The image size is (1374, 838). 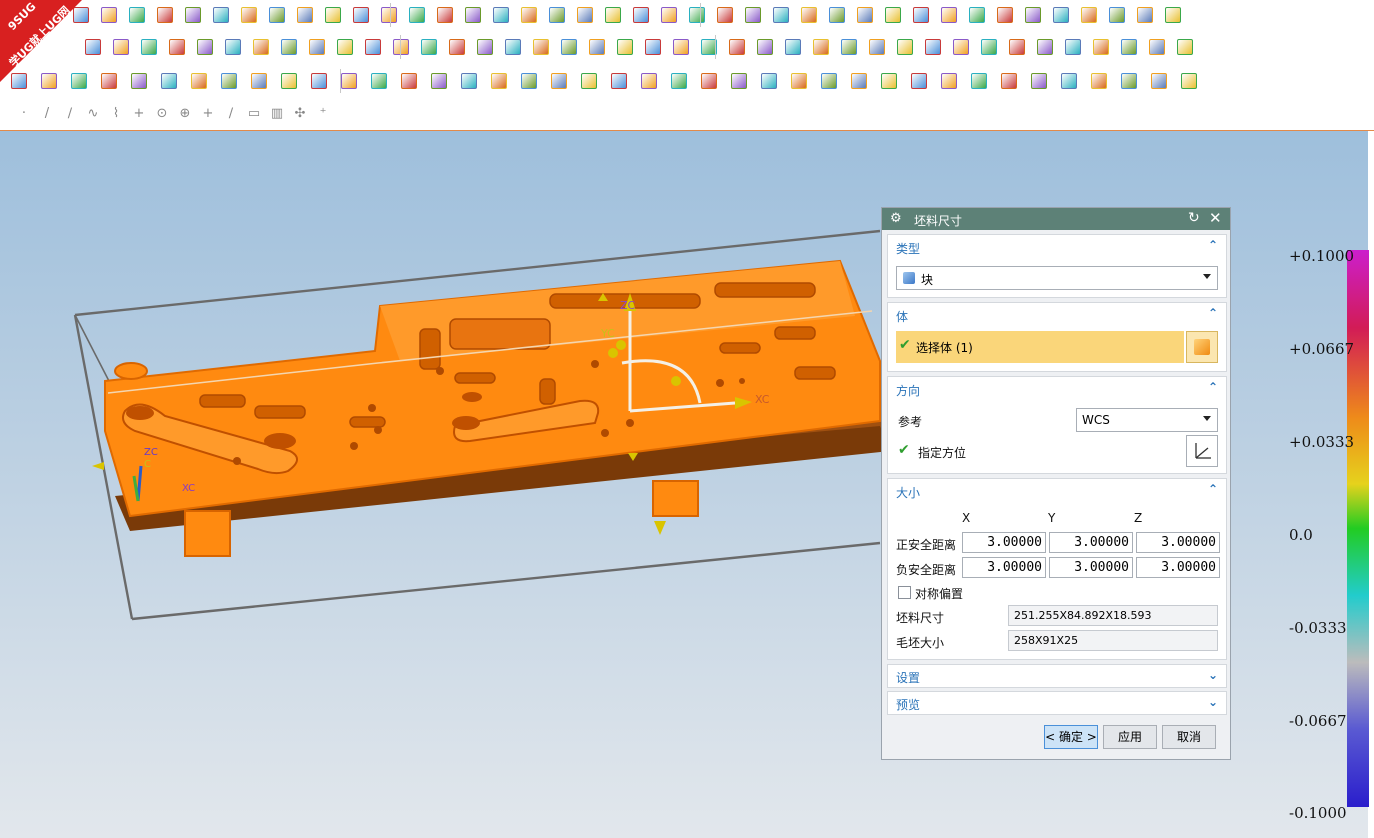 What do you see at coordinates (908, 390) in the screenshot?
I see `direction-section-header: 方向` at bounding box center [908, 390].